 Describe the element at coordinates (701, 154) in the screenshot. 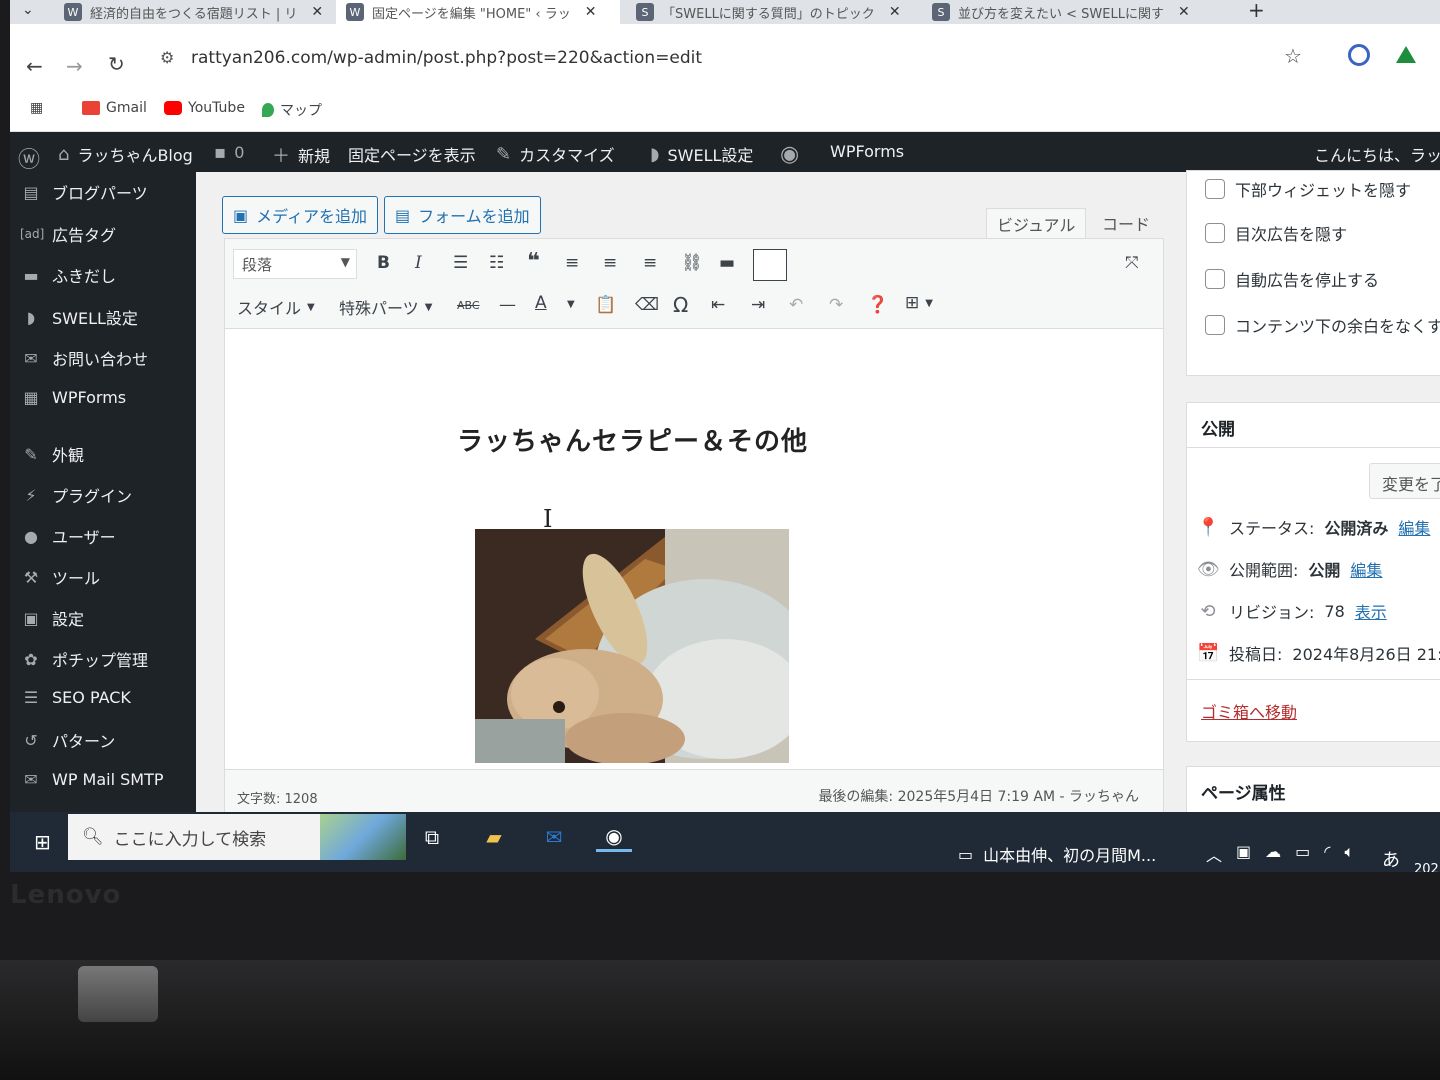

I see `admin-bar-swell: ◗ SWELL設定` at that location.